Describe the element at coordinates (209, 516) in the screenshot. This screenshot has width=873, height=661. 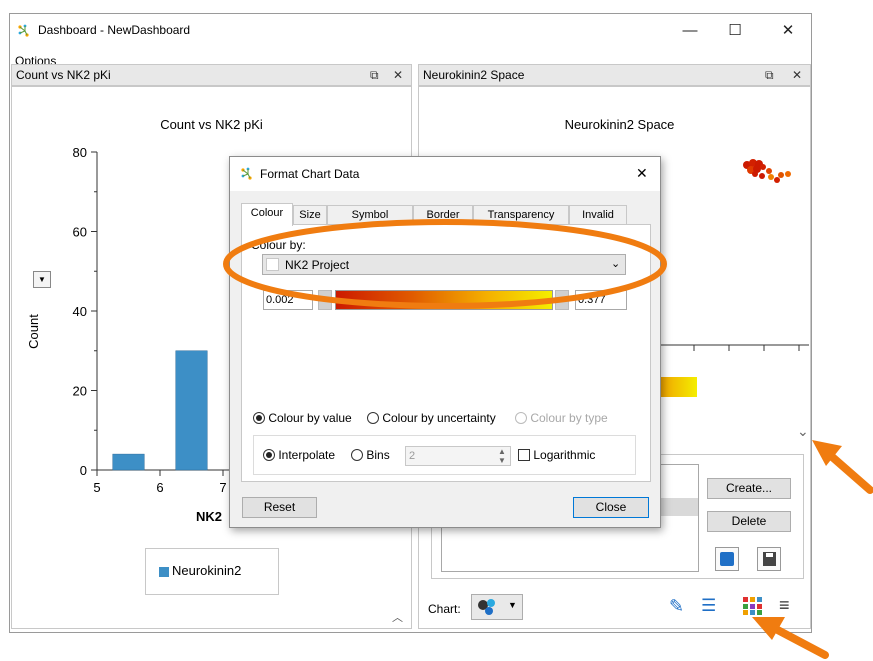
I see `x-axis-label: NK2` at that location.